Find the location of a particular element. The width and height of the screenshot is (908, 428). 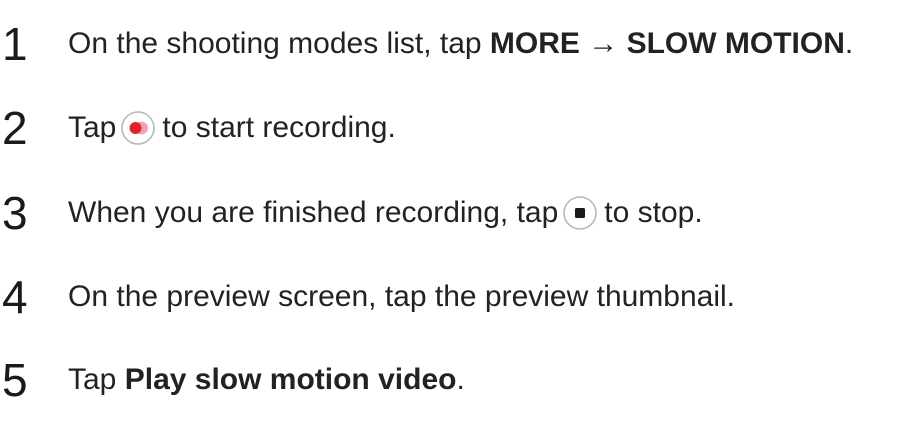

step-5: 5 Tap Play slow motion video . is located at coordinates (454, 380).